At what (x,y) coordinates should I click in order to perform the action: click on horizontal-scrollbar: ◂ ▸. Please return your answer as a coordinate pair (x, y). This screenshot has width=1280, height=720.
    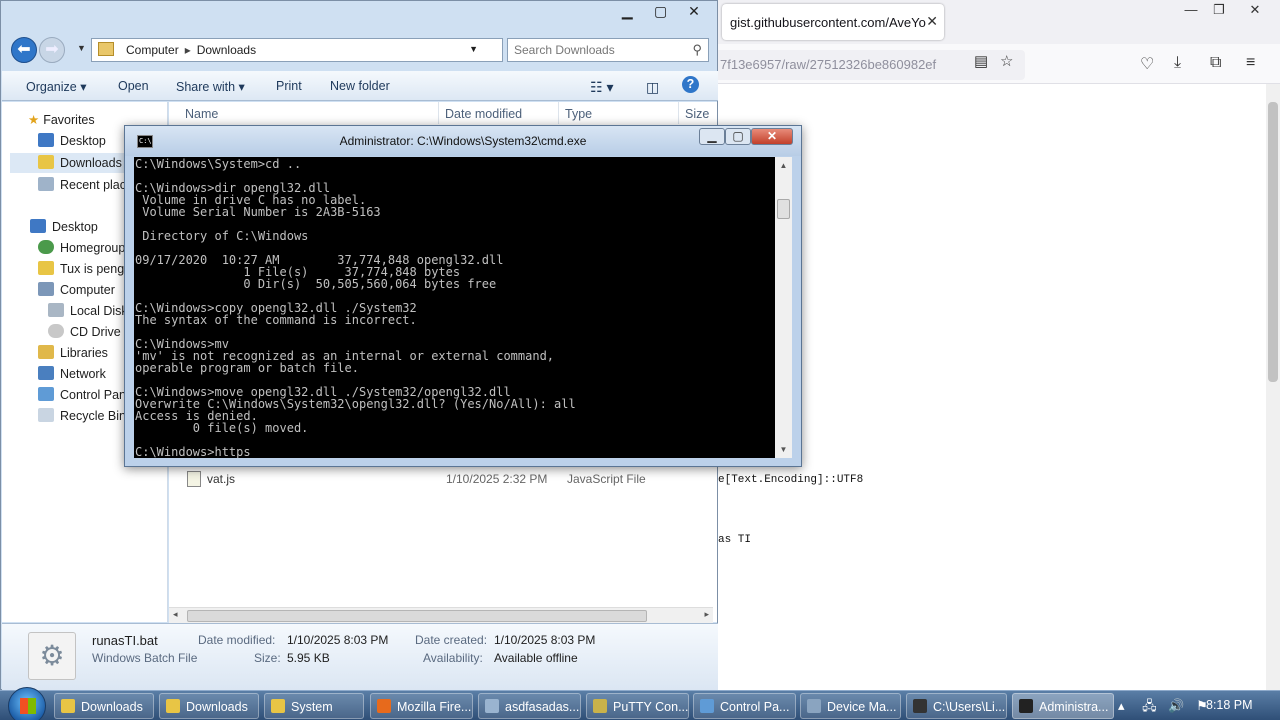
    Looking at the image, I should click on (441, 615).